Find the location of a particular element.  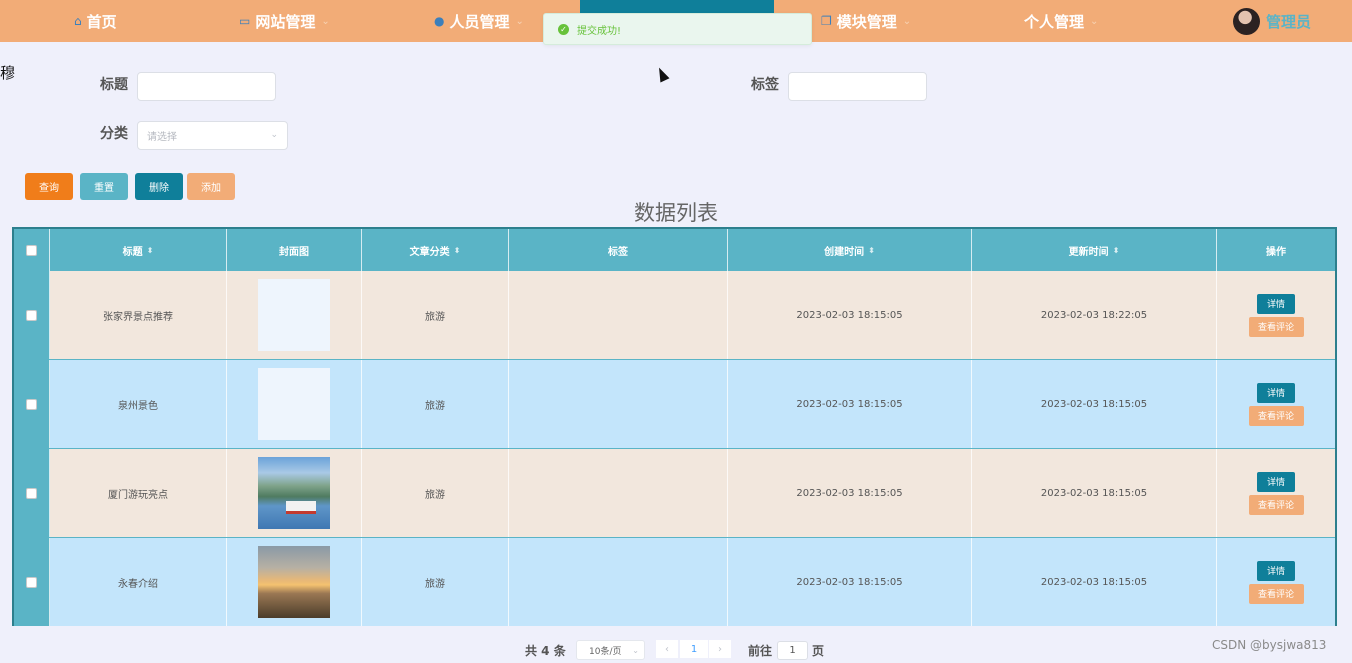

cell-updated: 2023-02-03 18:22:05 is located at coordinates (1094, 315).